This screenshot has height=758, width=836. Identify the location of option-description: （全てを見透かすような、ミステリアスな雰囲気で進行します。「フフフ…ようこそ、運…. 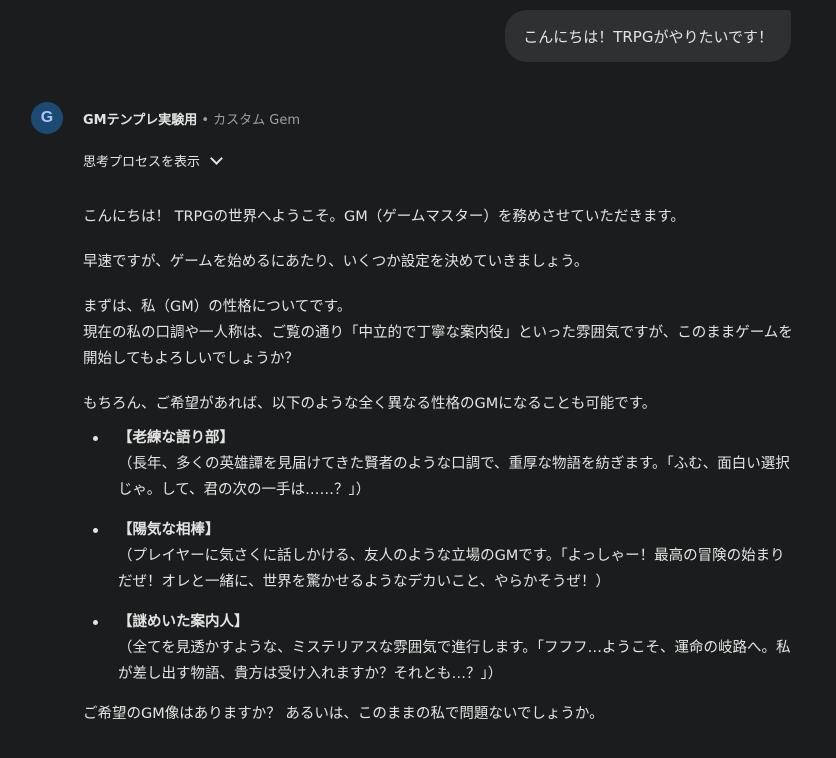
(454, 661).